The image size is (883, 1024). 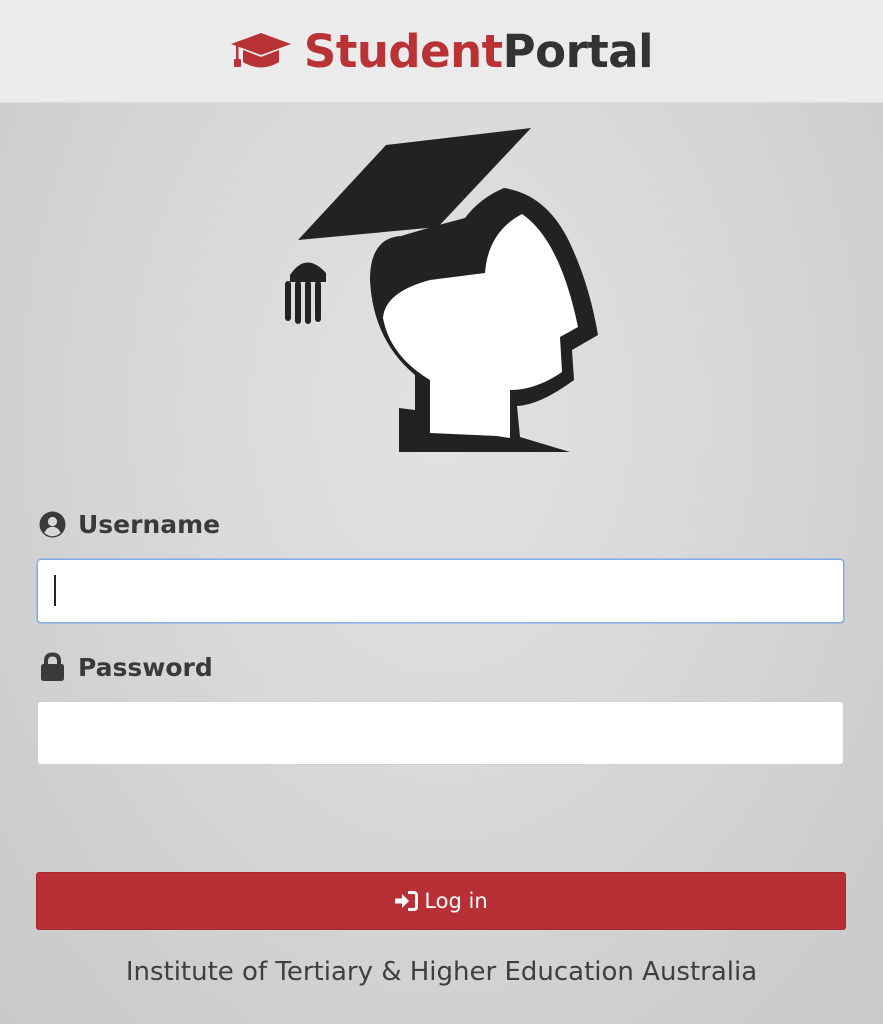 What do you see at coordinates (52, 666) in the screenshot?
I see `lock-icon` at bounding box center [52, 666].